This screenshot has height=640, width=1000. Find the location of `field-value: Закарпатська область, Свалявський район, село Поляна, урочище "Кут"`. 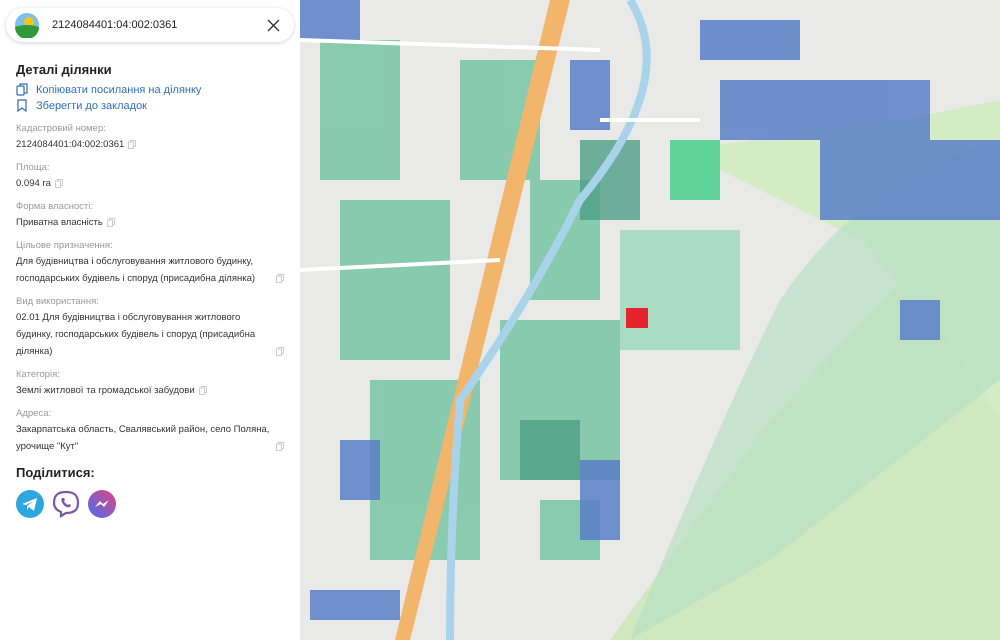

field-value: Закарпатська область, Свалявський район, село Поляна, урочище "Кут" is located at coordinates (143, 438).